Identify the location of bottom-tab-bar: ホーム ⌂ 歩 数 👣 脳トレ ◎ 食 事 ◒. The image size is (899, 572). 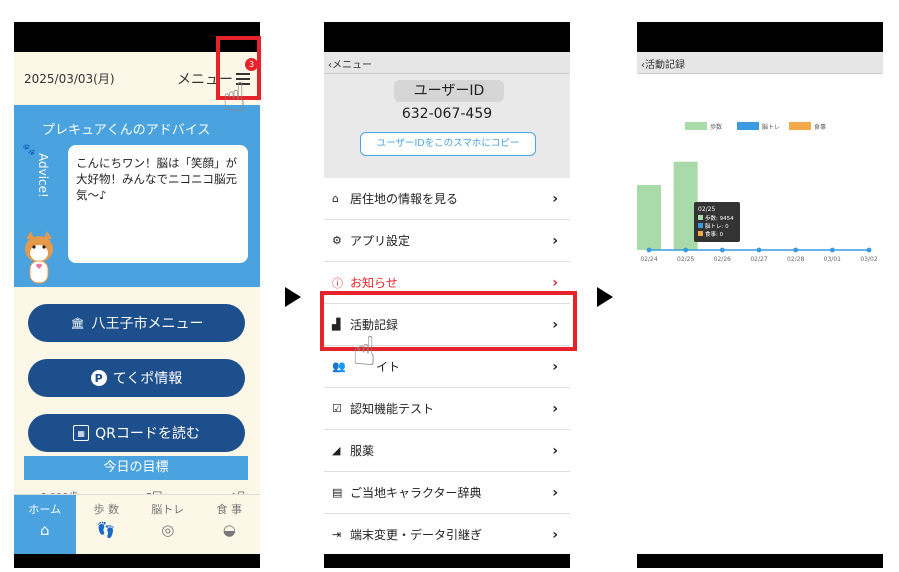
(137, 524).